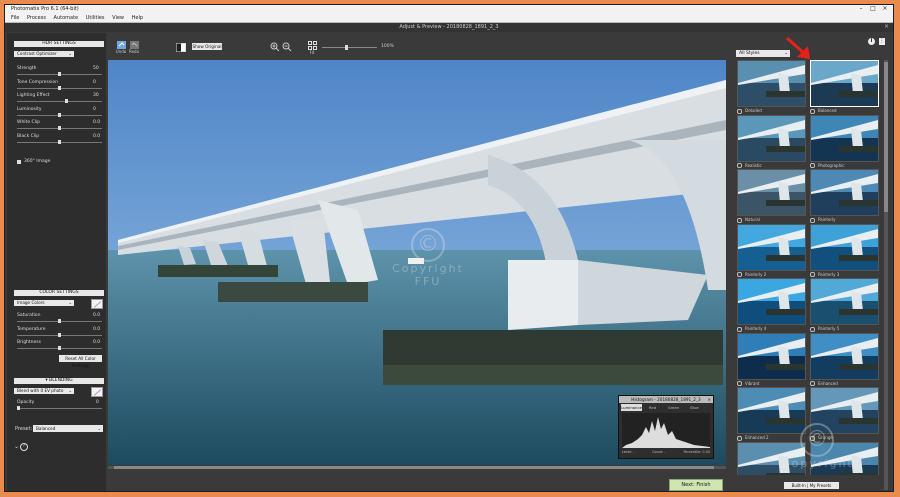  I want to click on zoom-slider-handle, so click(347, 47).